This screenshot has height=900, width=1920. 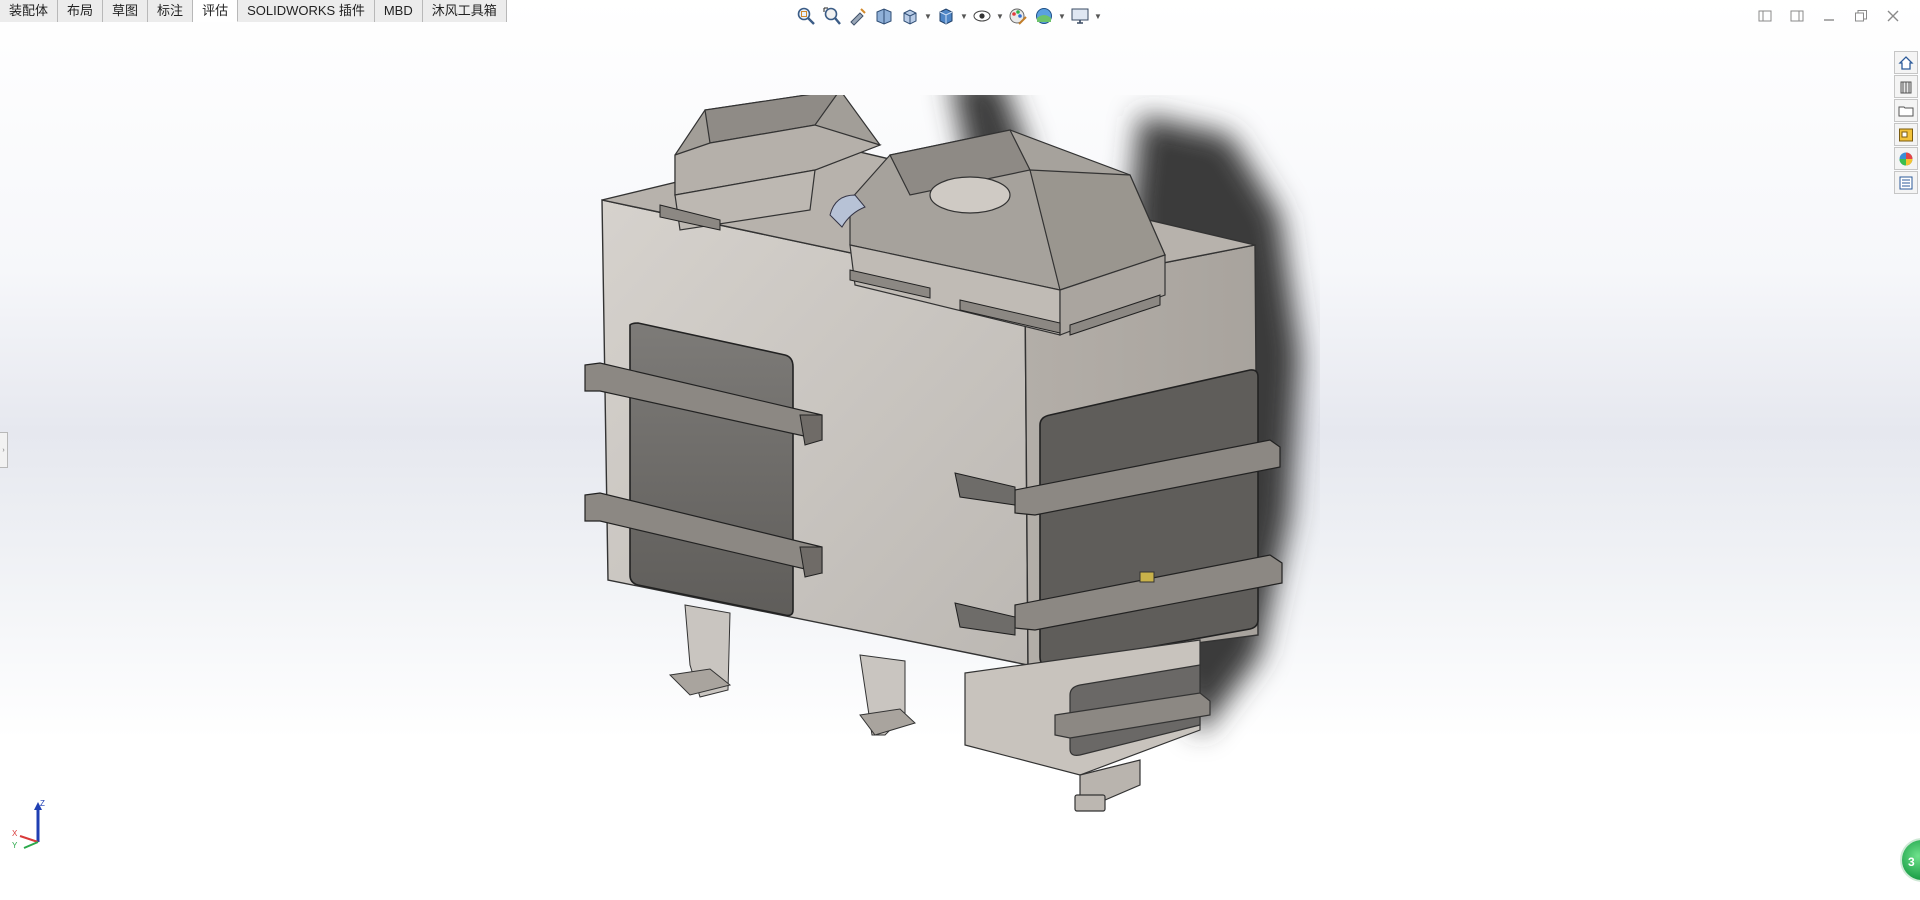 I want to click on right-access-door, so click(x=1148, y=518).